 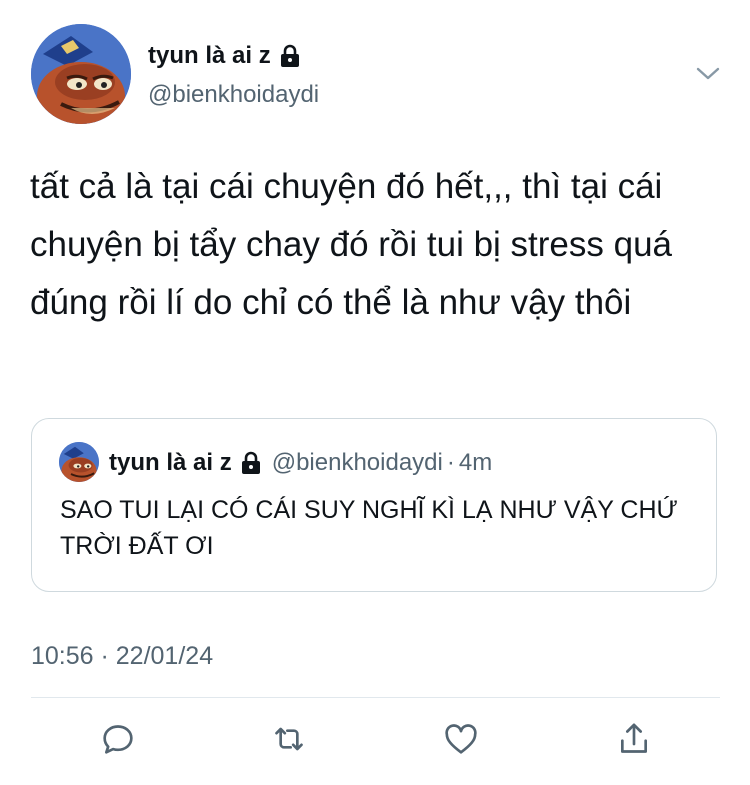 I want to click on divider, so click(x=375, y=697).